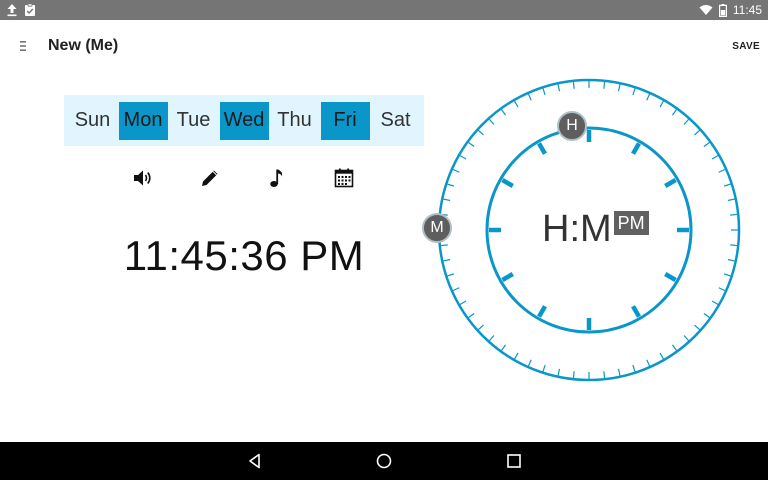 This screenshot has height=480, width=768. I want to click on hour-minute-label: H:M, so click(577, 229).